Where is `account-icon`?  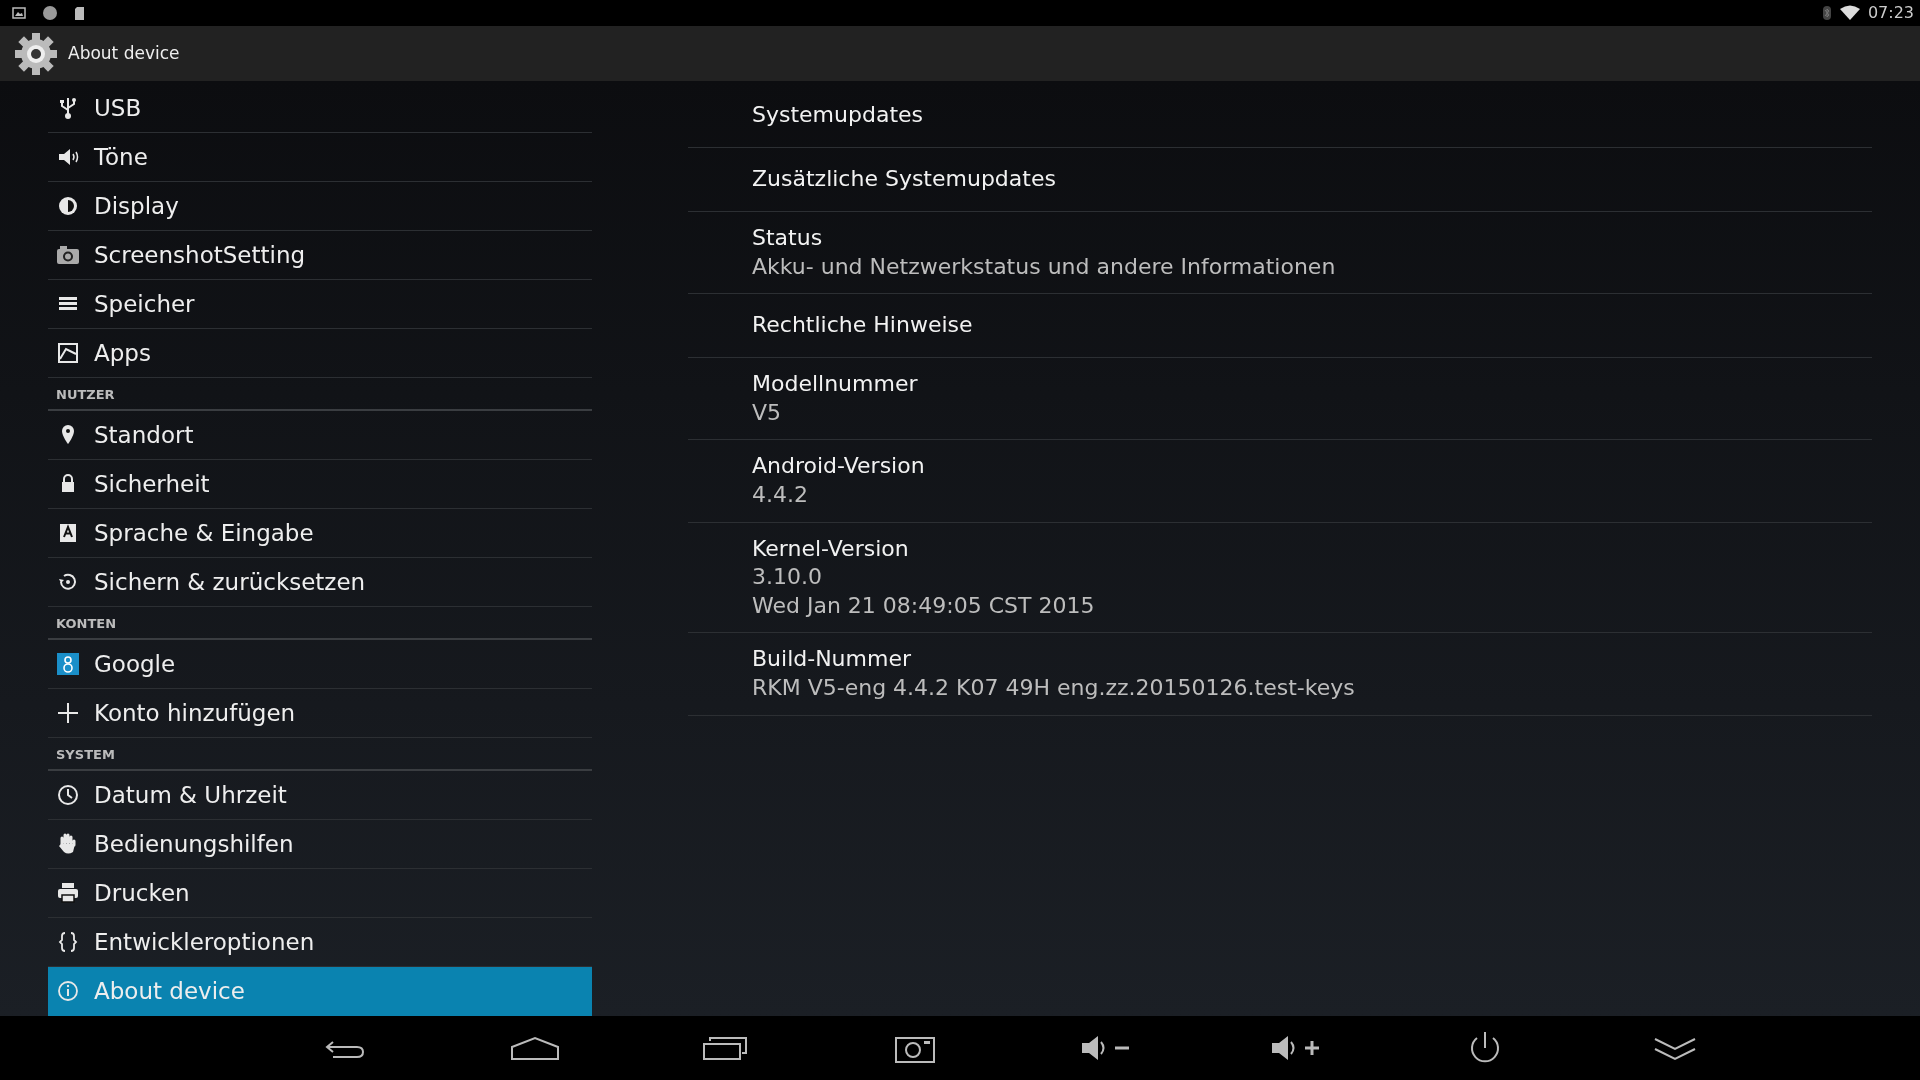 account-icon is located at coordinates (68, 664).